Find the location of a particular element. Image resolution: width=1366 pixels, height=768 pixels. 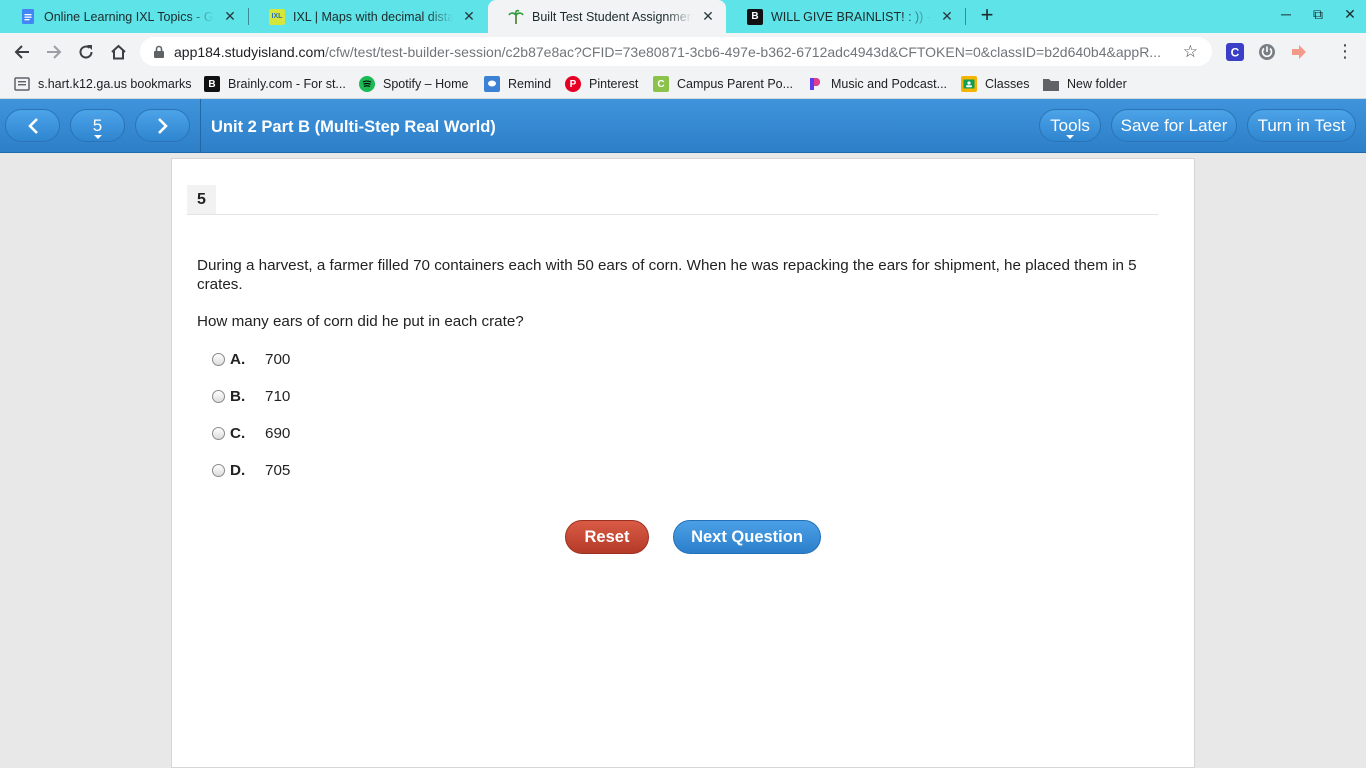

bookmark-label: Classes is located at coordinates (1007, 84).